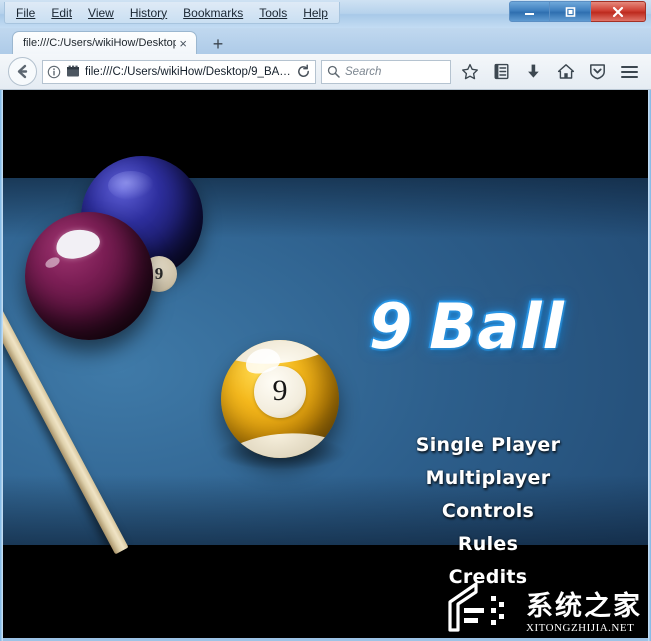  Describe the element at coordinates (488, 445) in the screenshot. I see `menu-single-player: Single Player` at that location.